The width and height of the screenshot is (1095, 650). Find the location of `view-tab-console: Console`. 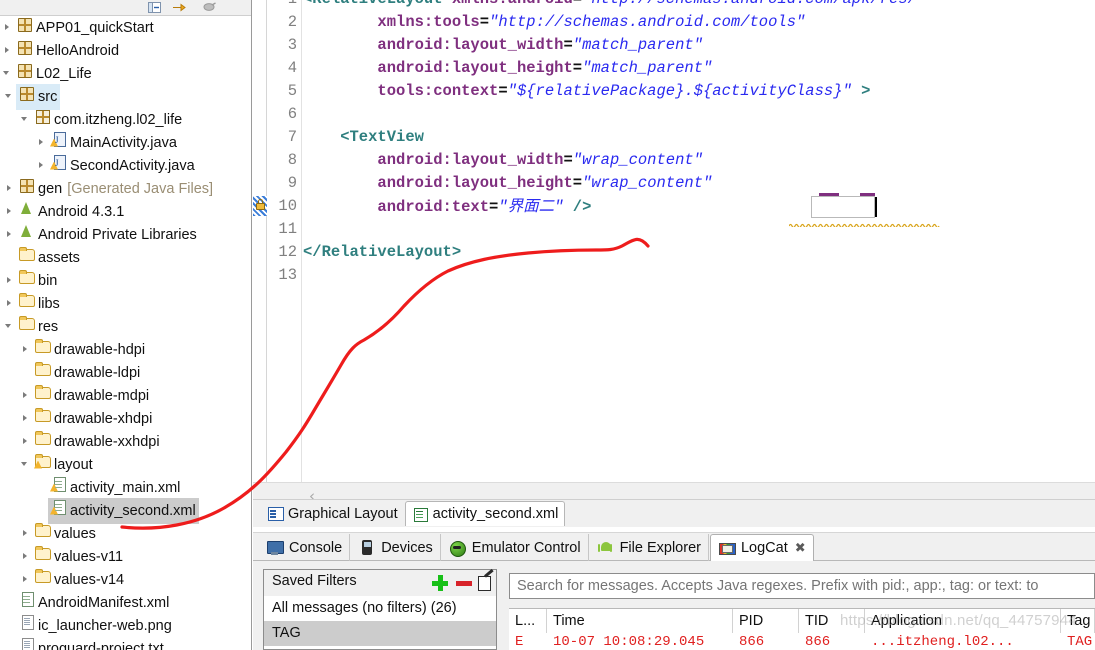

view-tab-console: Console is located at coordinates (305, 547).